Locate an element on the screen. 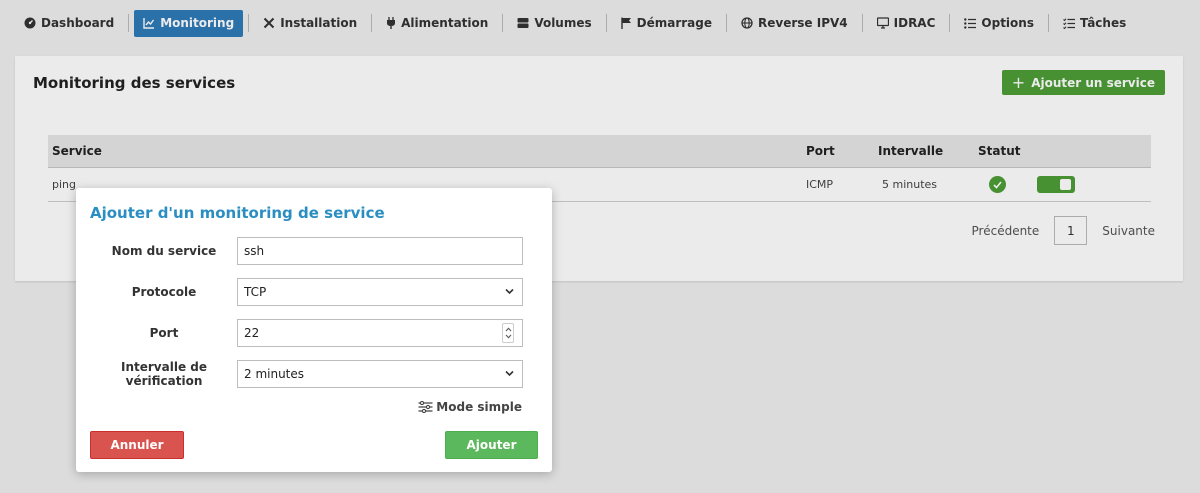 This screenshot has width=1200, height=493. port-value: 22 is located at coordinates (252, 333).